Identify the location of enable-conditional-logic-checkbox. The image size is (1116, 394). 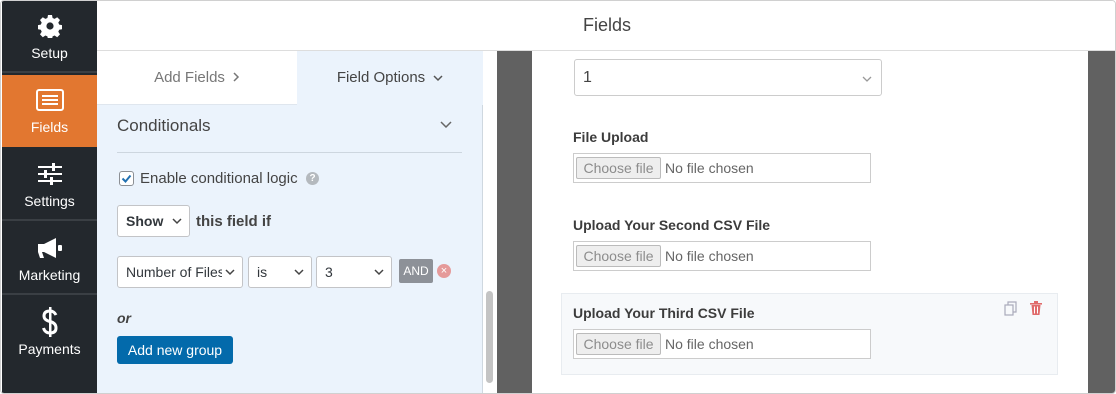
(126, 178).